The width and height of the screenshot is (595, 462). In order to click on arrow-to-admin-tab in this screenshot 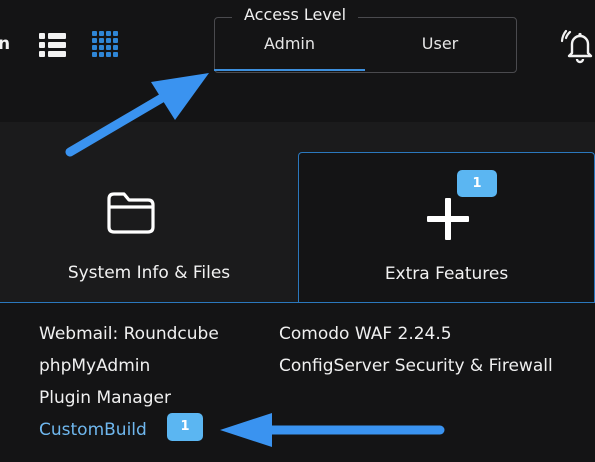, I will do `click(137, 115)`.